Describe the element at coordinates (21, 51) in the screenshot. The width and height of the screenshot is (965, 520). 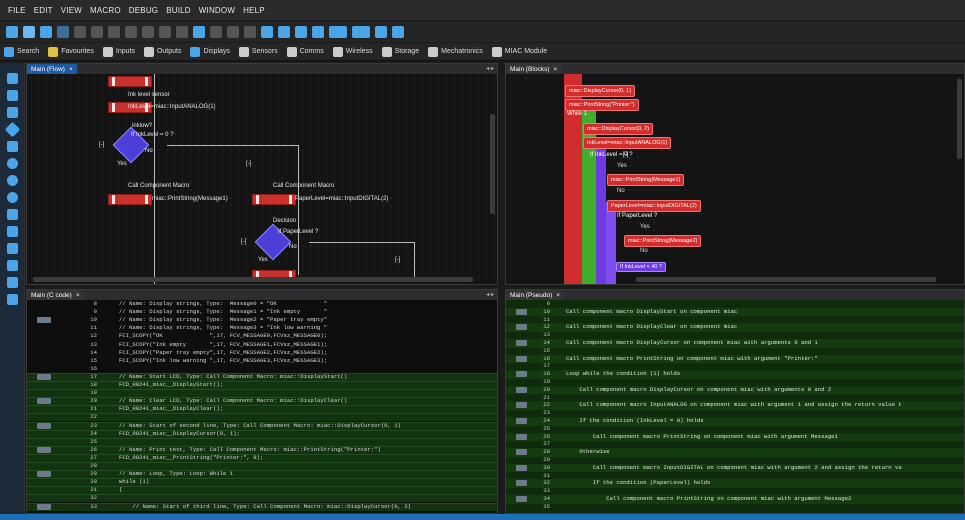
I see `toolbar-search: Search` at that location.